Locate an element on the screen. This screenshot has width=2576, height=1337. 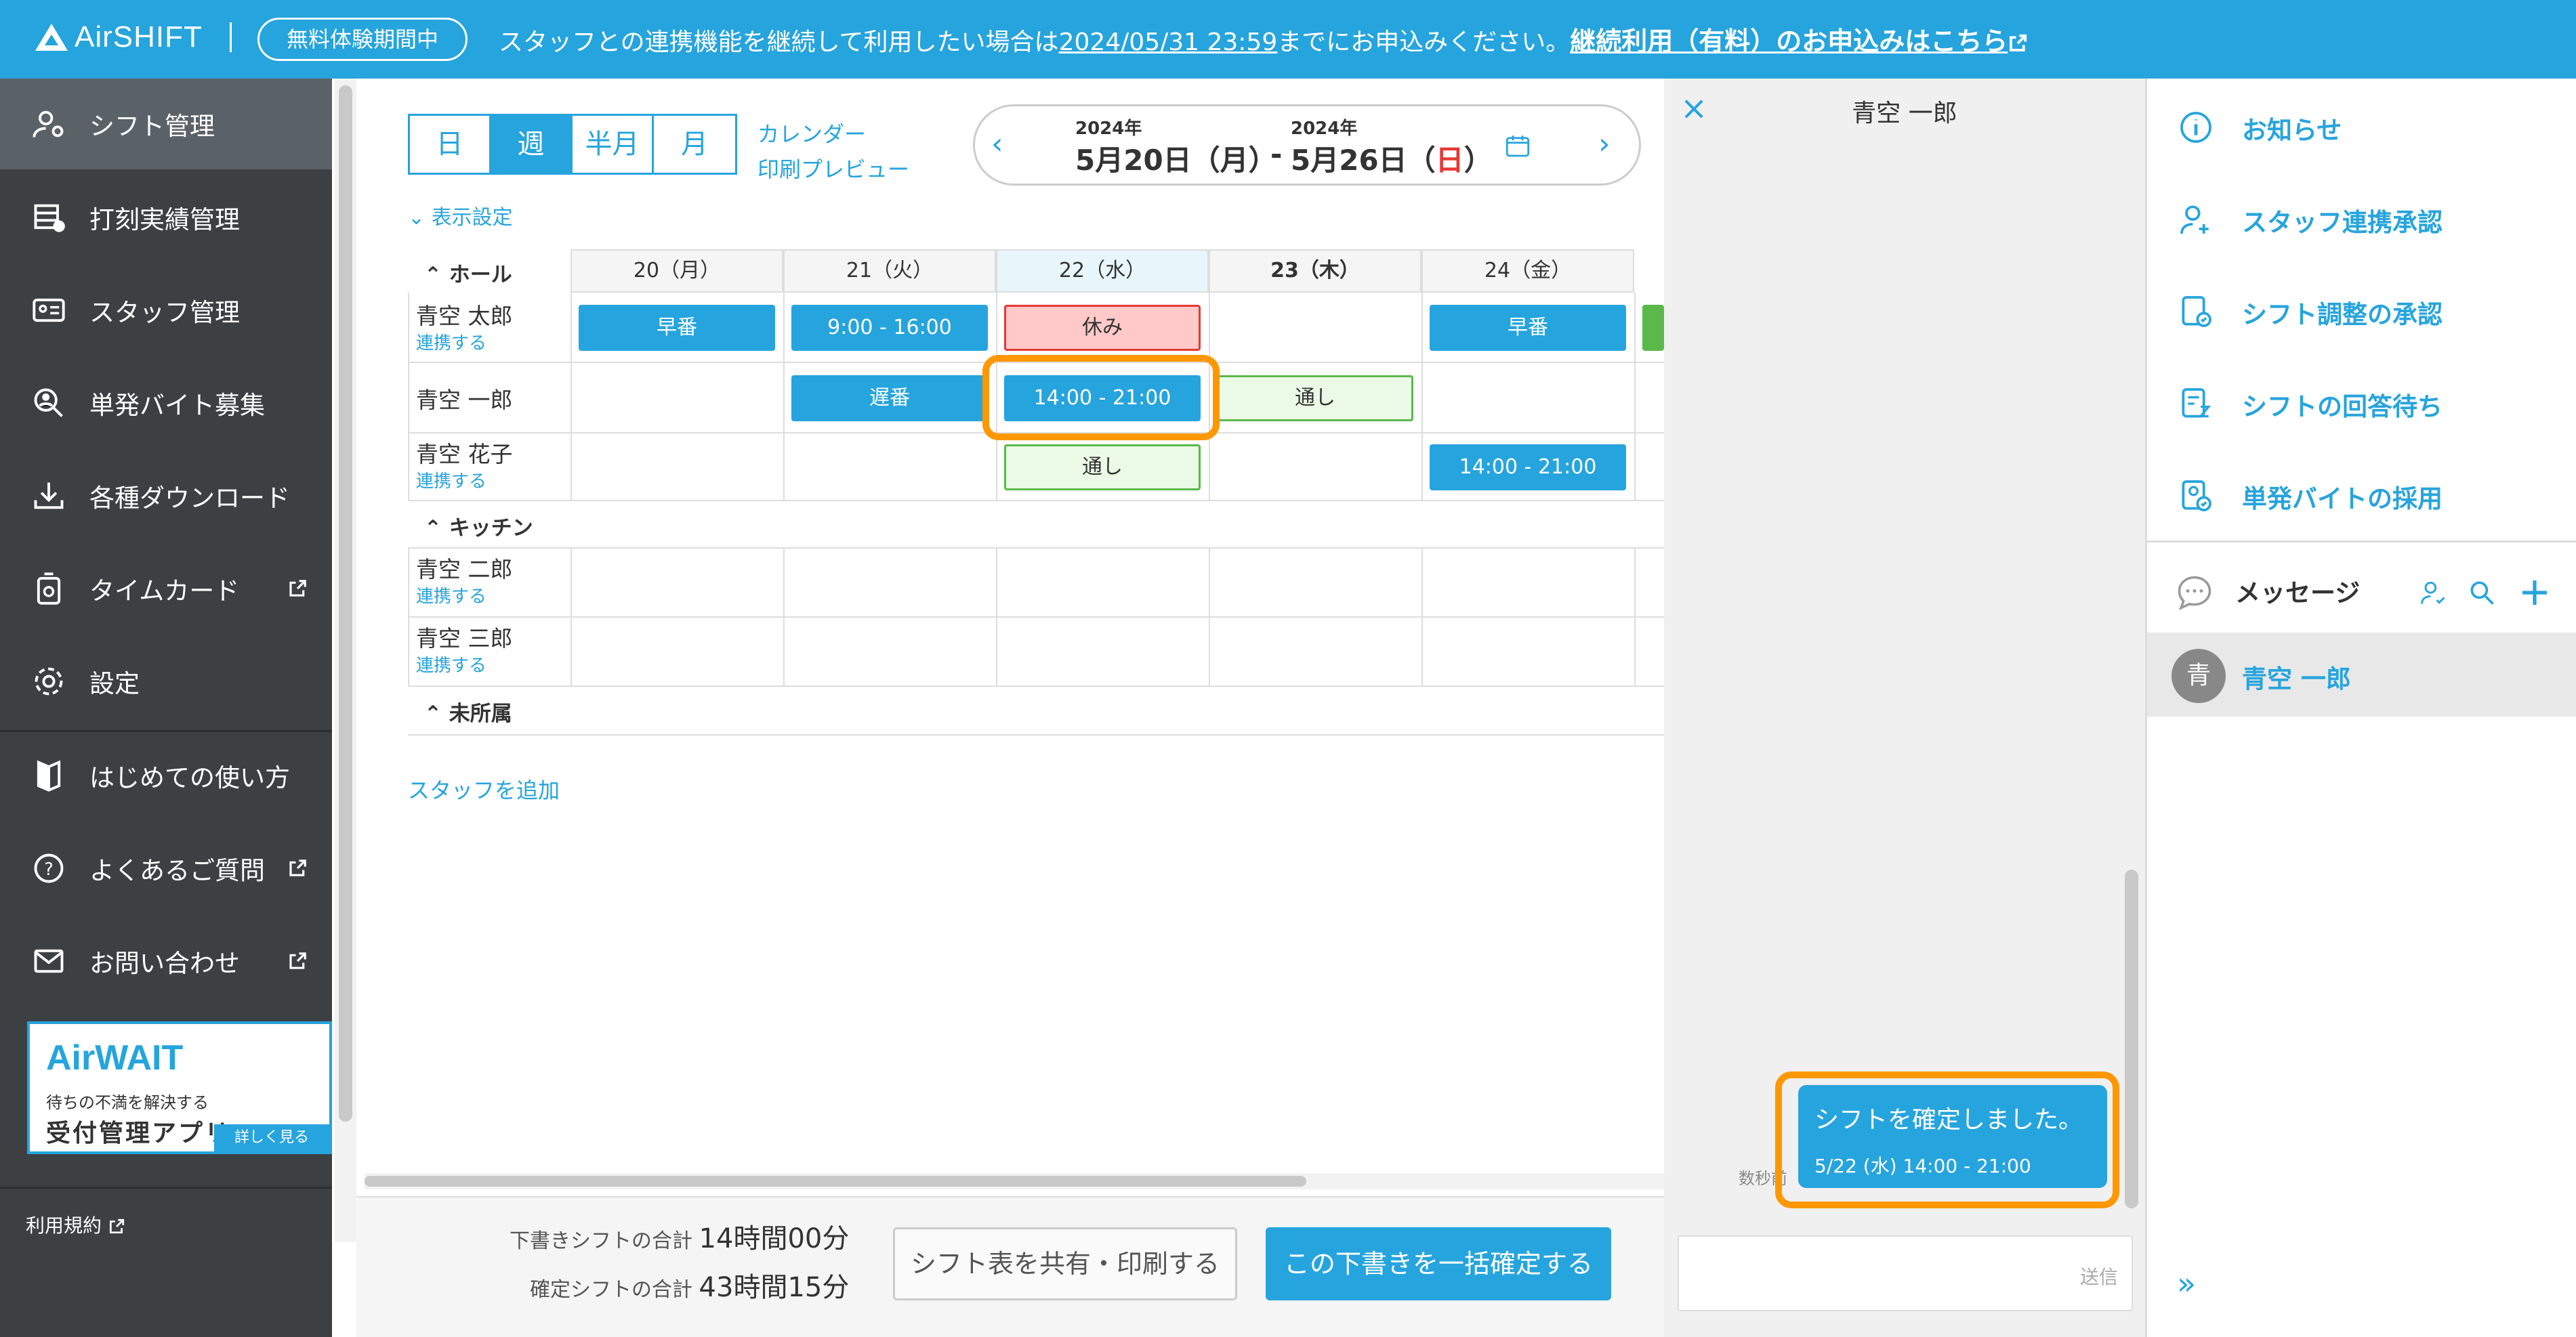
section-kitchen: ⌃ キッチン is located at coordinates (478, 526).